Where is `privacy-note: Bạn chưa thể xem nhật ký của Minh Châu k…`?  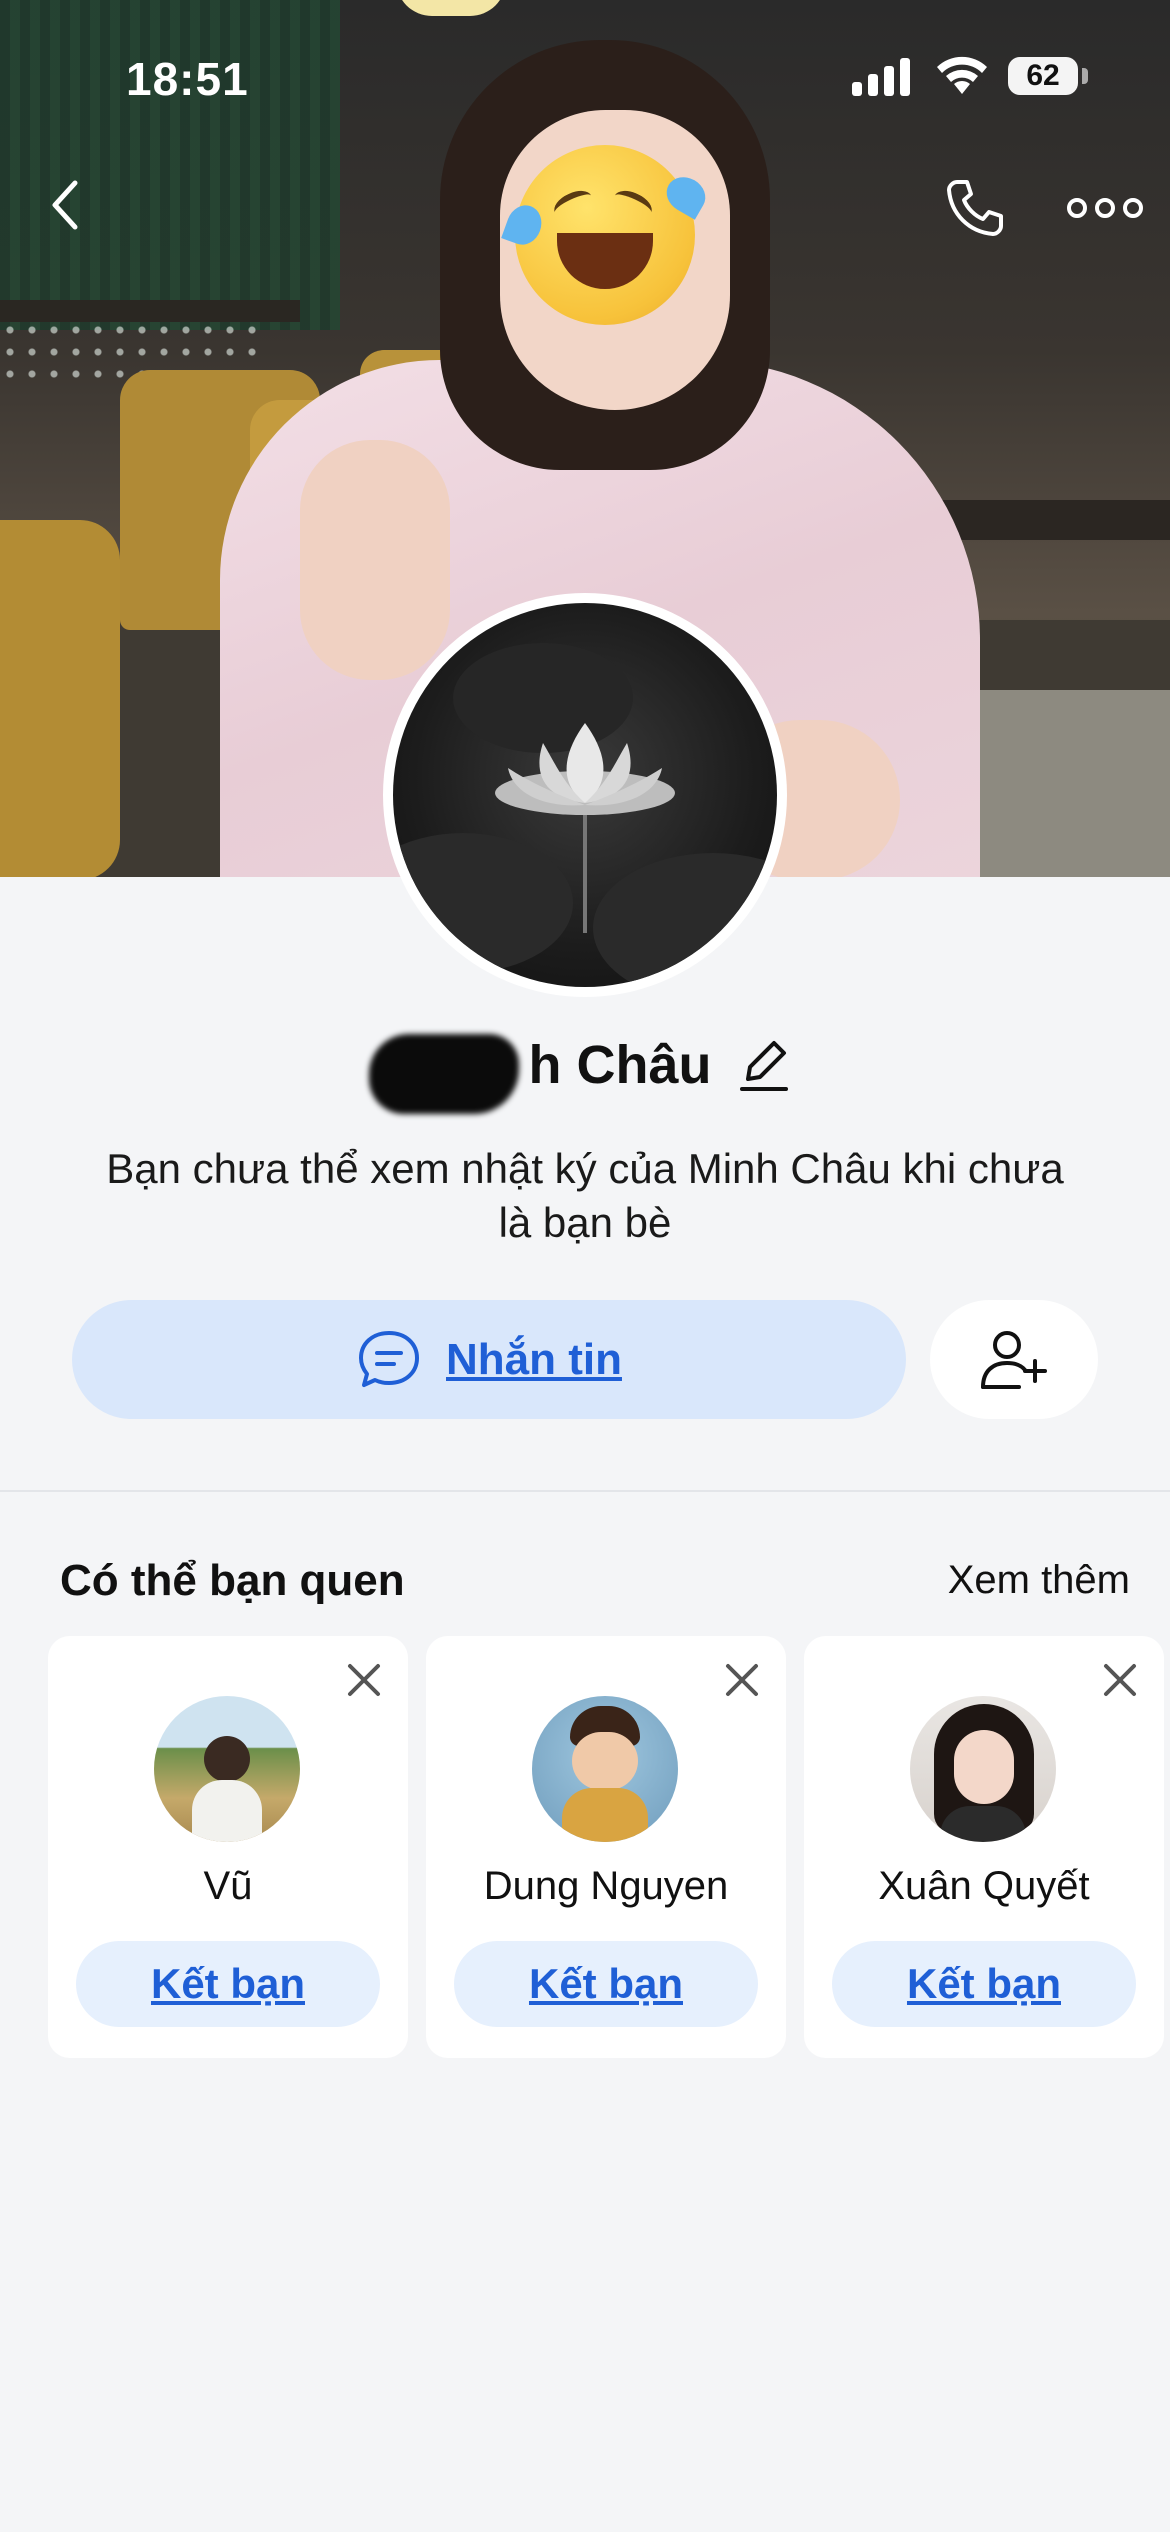 privacy-note: Bạn chưa thể xem nhật ký của Minh Châu k… is located at coordinates (585, 1195).